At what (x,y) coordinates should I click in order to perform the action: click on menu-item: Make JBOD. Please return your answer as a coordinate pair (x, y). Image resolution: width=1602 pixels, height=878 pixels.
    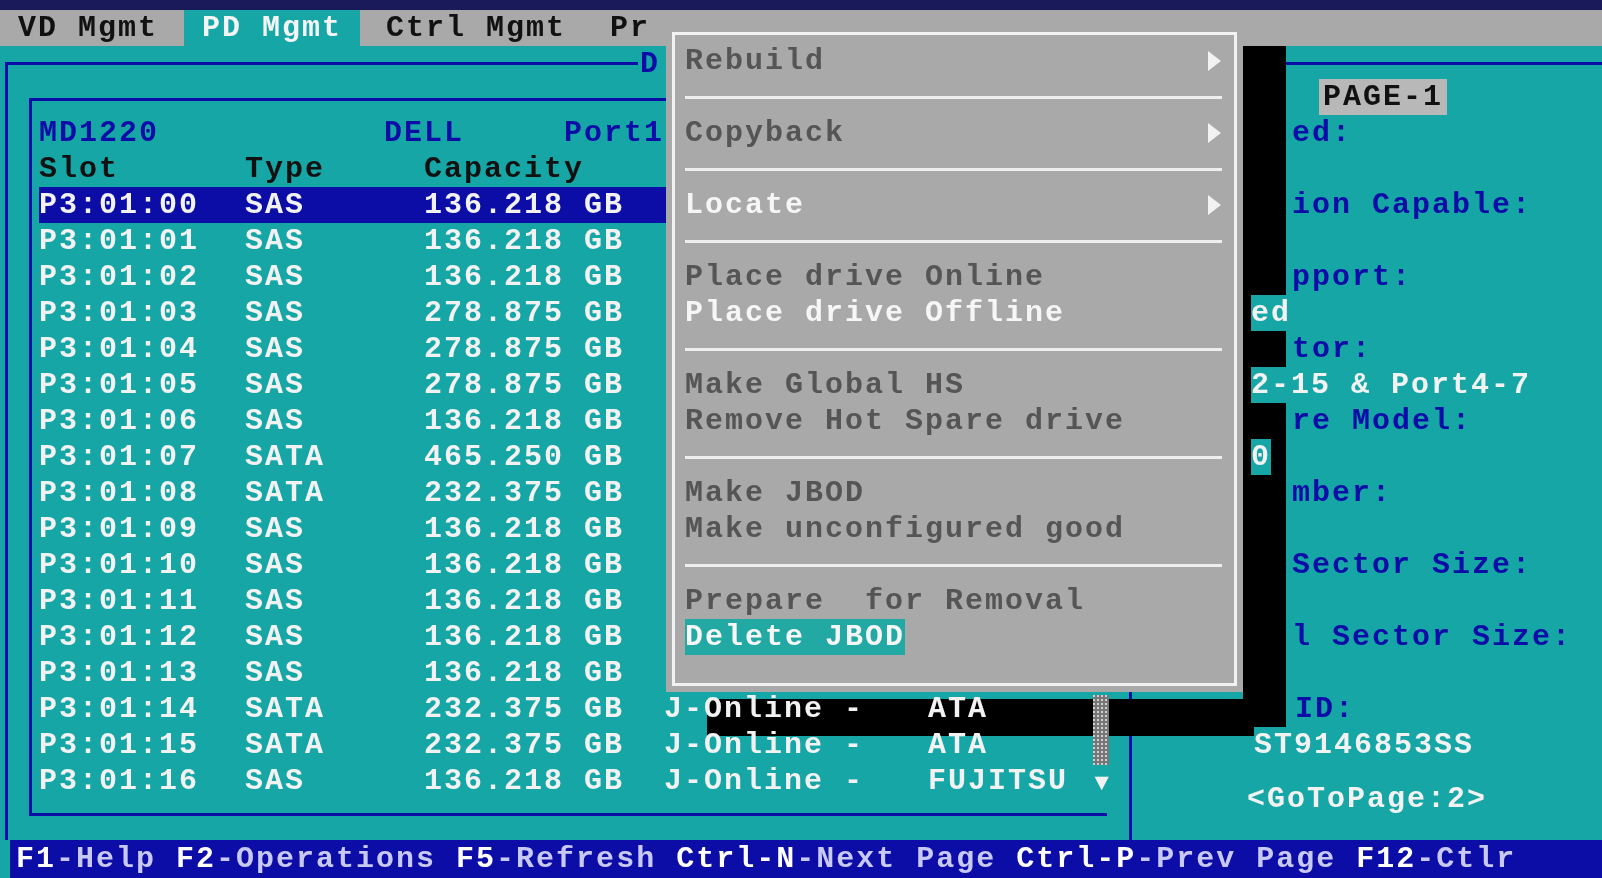
    Looking at the image, I should click on (775, 493).